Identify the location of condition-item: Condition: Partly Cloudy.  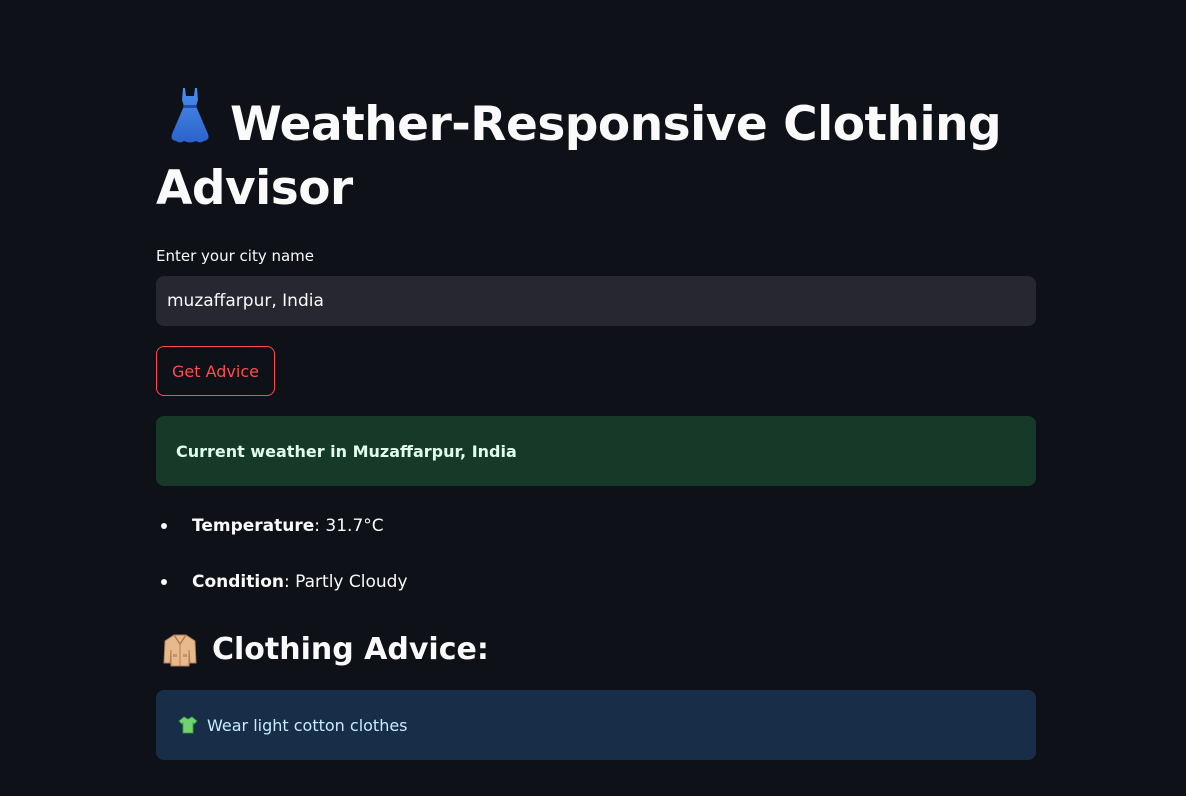
(282, 584).